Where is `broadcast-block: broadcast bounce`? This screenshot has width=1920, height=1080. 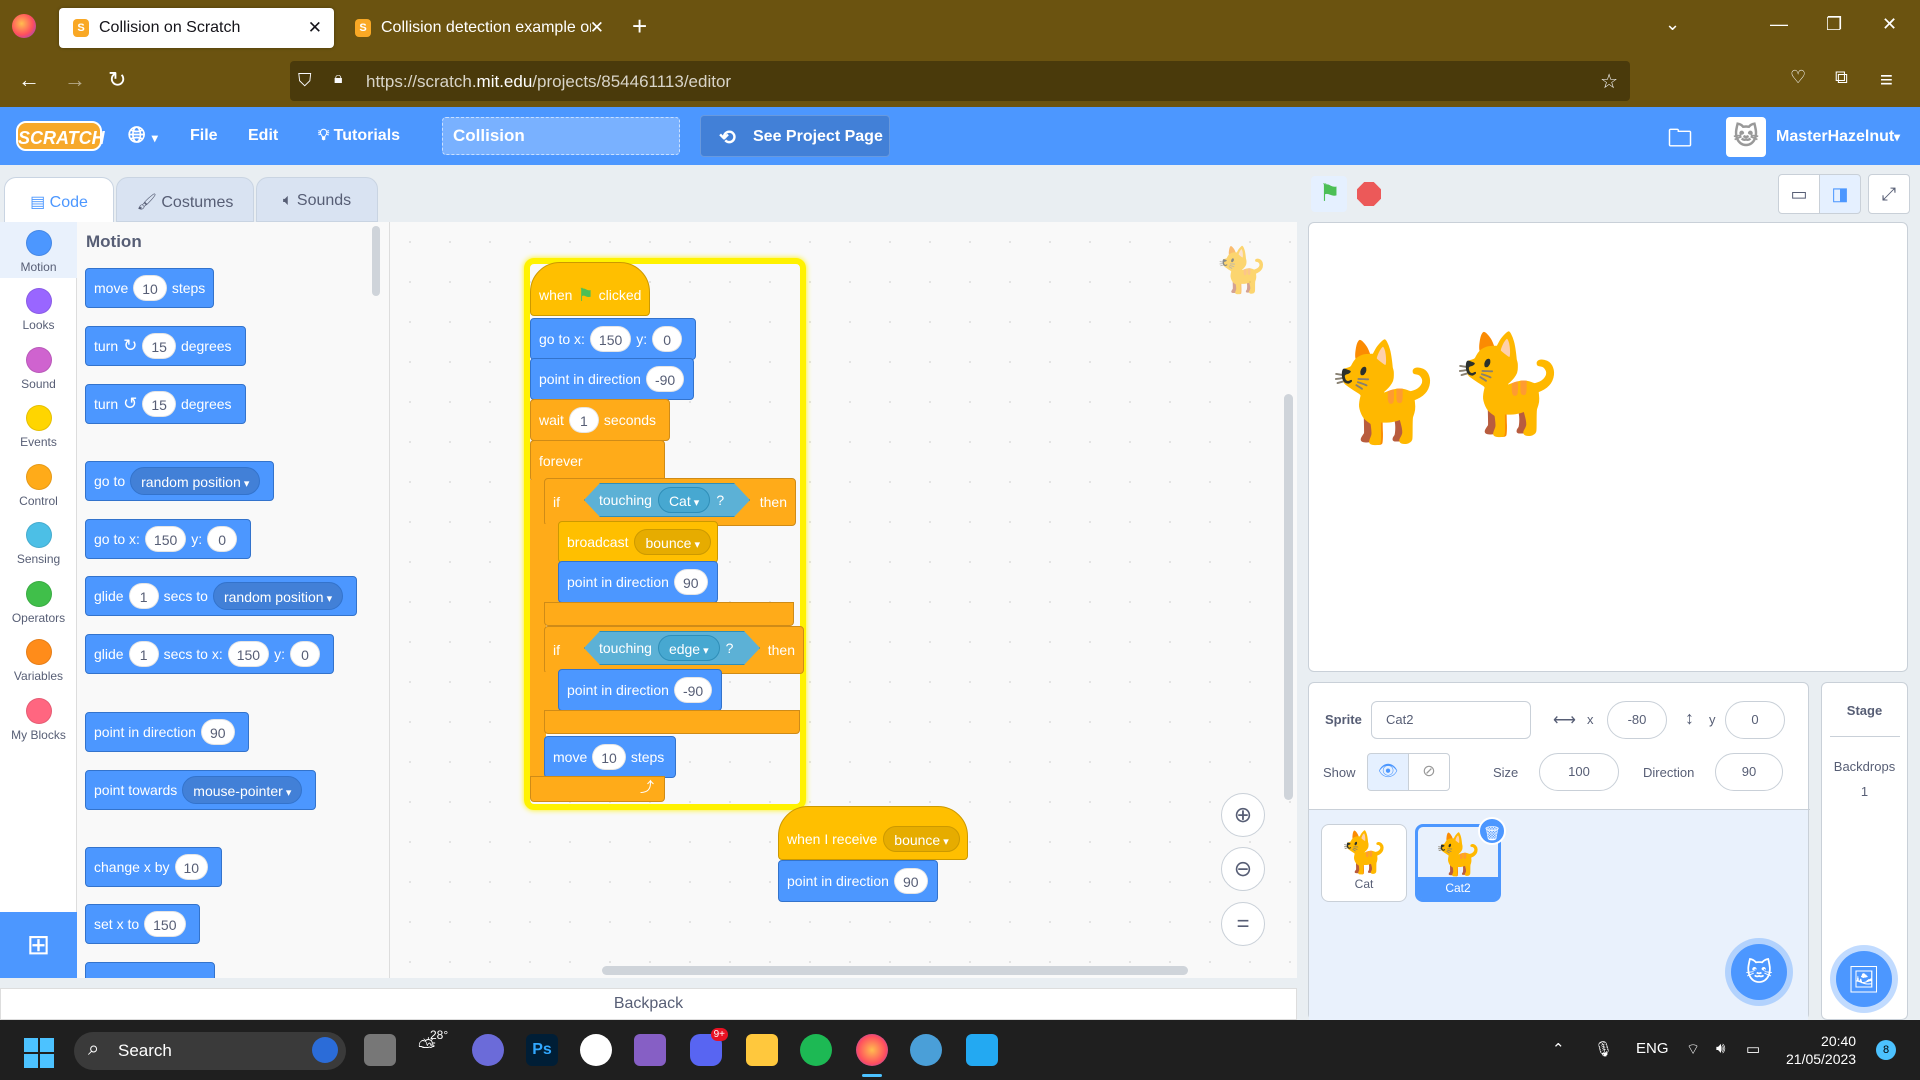
broadcast-block: broadcast bounce is located at coordinates (638, 542).